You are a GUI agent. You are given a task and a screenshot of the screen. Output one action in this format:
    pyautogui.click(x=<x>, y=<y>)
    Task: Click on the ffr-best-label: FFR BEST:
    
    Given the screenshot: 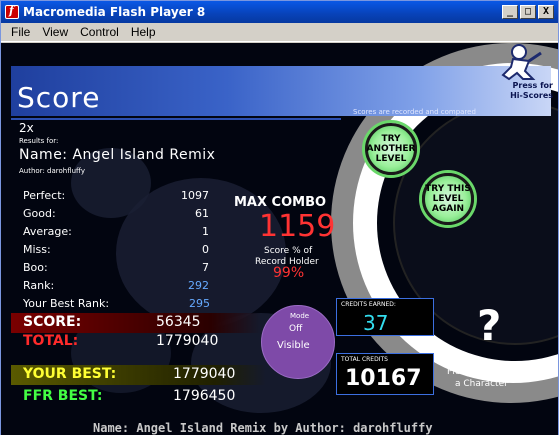 What is the action you would take?
    pyautogui.click(x=63, y=396)
    